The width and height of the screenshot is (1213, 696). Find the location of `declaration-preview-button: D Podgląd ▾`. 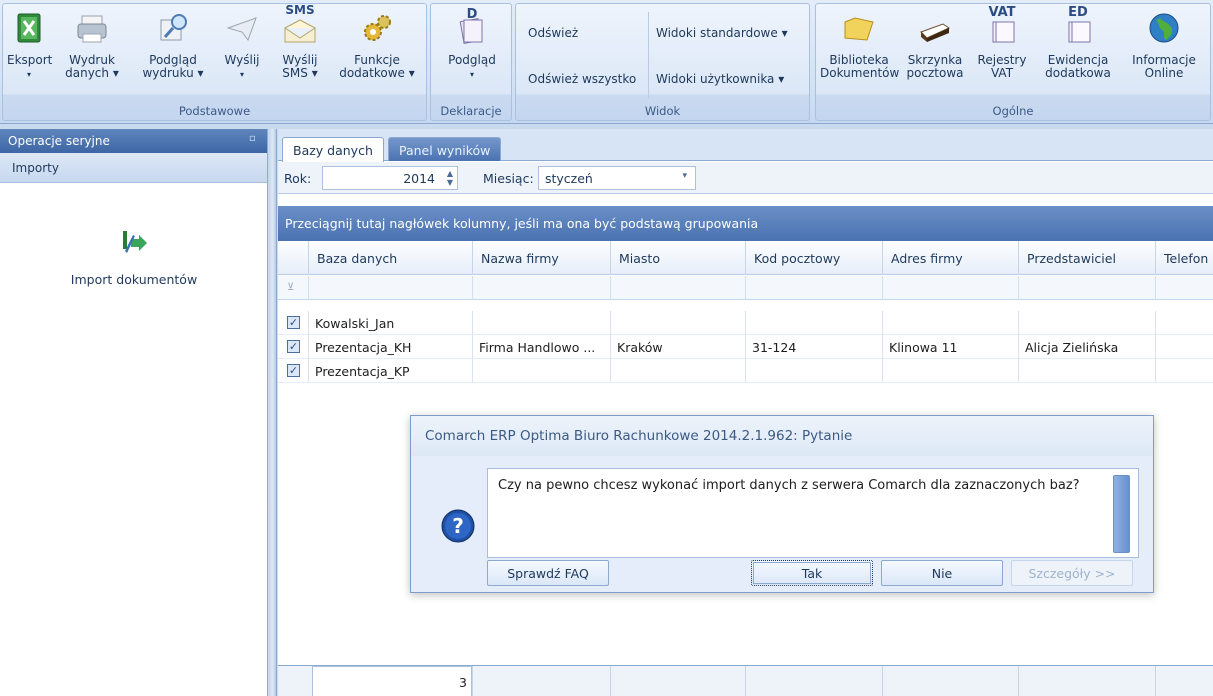

declaration-preview-button: D Podgląd ▾ is located at coordinates (472, 54).